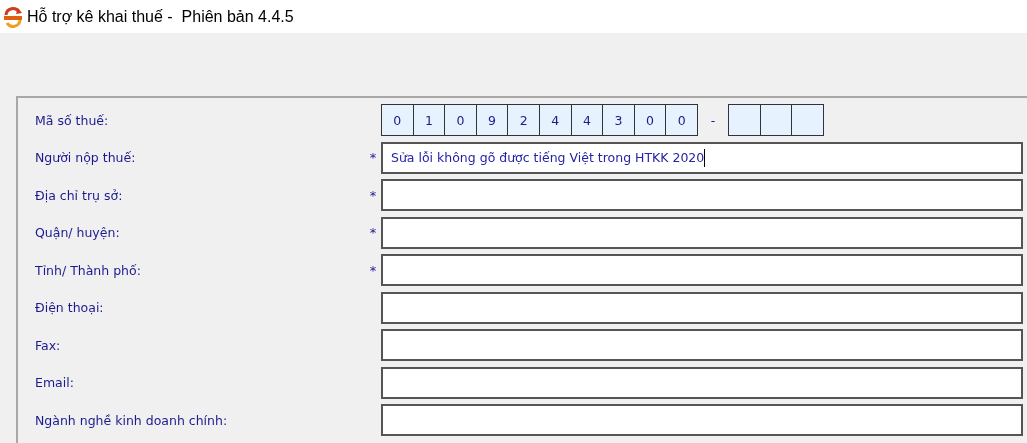  I want to click on input-field: Sửa lỗi không gõ được tiếng Việt trong HTKK 2020, so click(702, 157).